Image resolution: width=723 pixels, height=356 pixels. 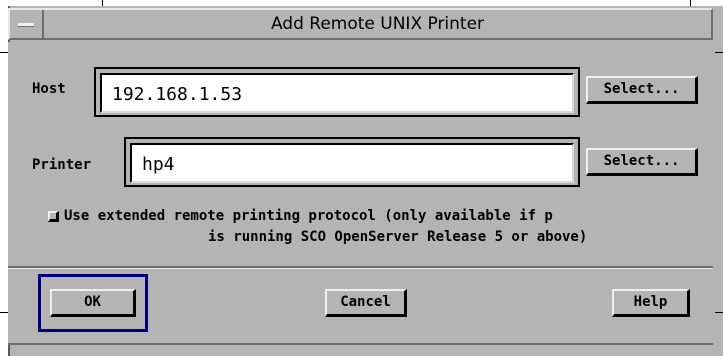 What do you see at coordinates (352, 163) in the screenshot?
I see `printer-input: hp4` at bounding box center [352, 163].